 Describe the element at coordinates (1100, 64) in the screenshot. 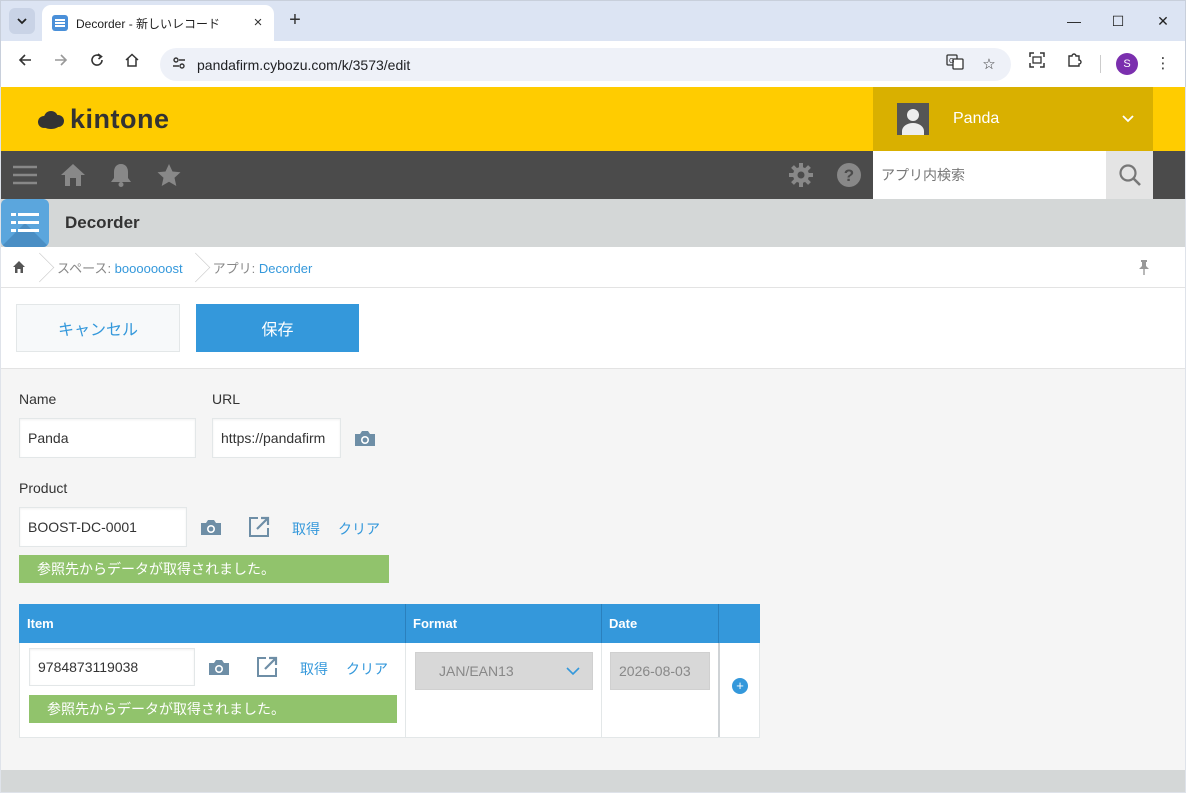

I see `toolbar-separator` at that location.